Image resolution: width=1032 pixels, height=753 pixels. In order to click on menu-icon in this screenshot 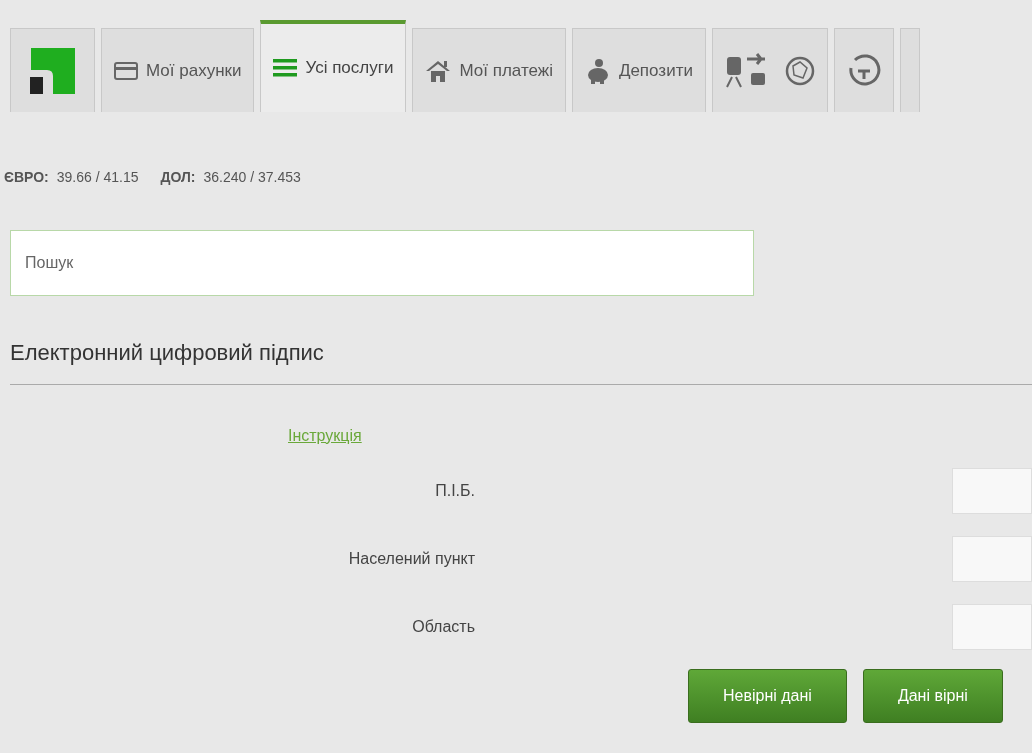, I will do `click(285, 68)`.